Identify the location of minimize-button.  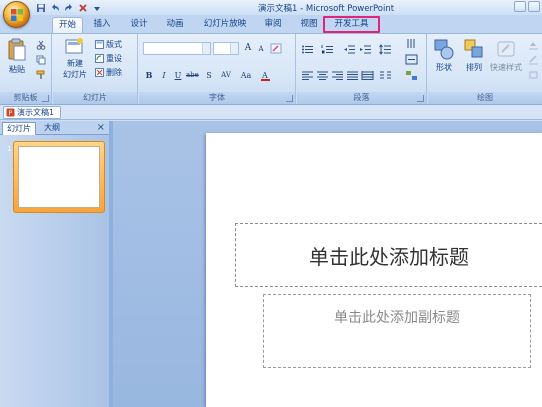
(520, 6).